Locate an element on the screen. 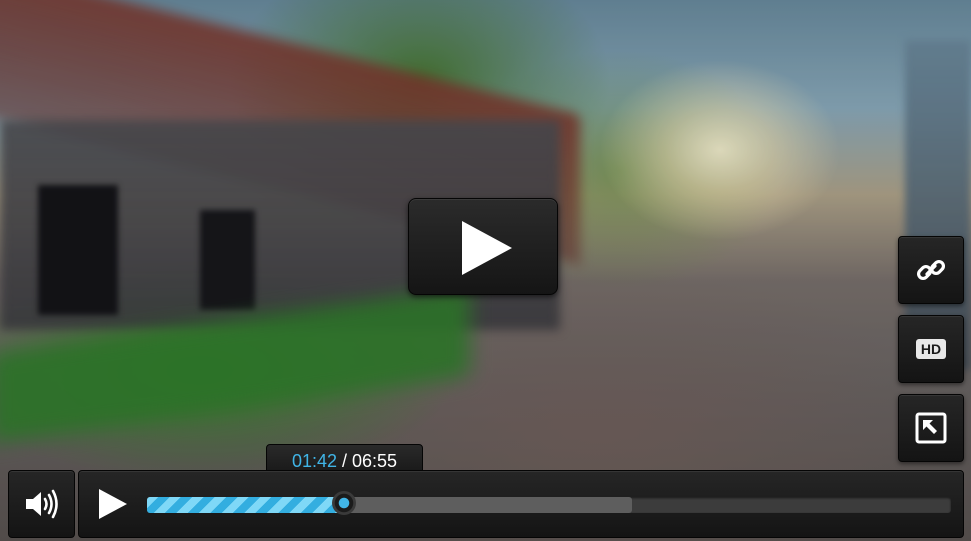  seek-handle is located at coordinates (343, 503).